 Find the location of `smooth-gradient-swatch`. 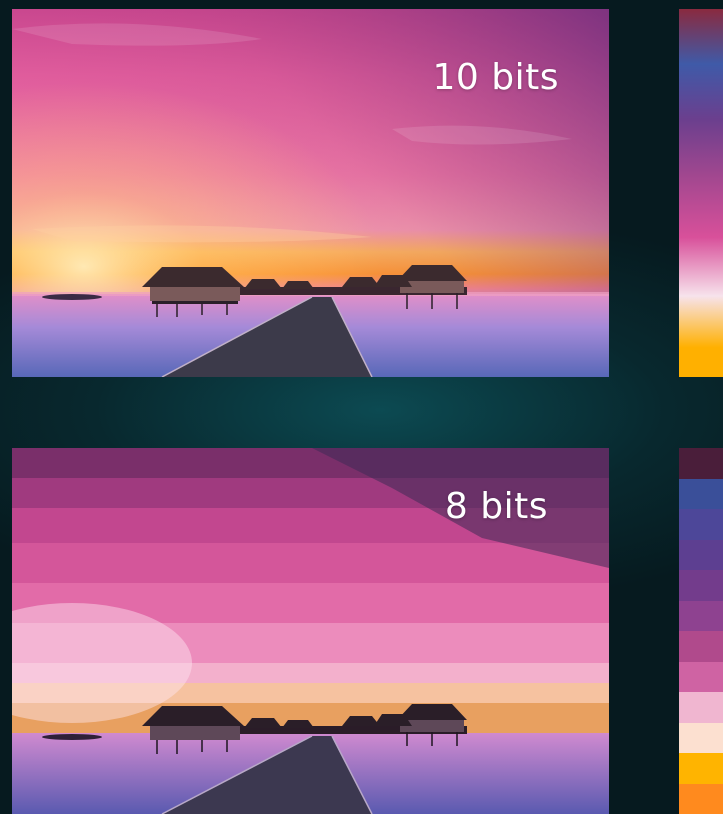

smooth-gradient-swatch is located at coordinates (701, 193).